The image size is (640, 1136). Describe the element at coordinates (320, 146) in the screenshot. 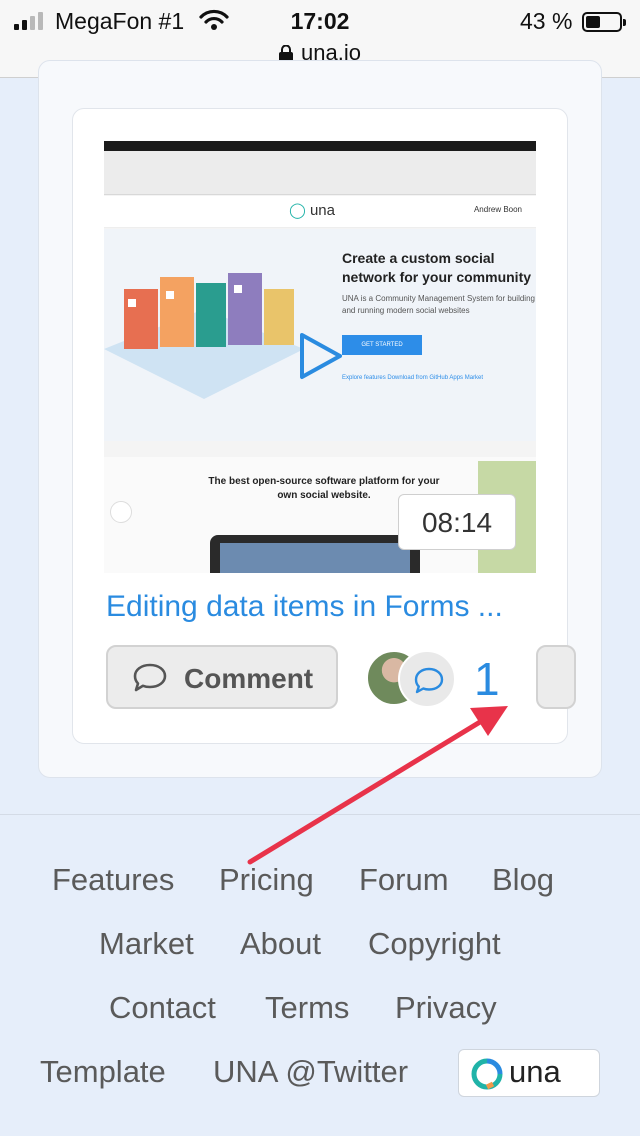

I see `thumb-menubar` at that location.